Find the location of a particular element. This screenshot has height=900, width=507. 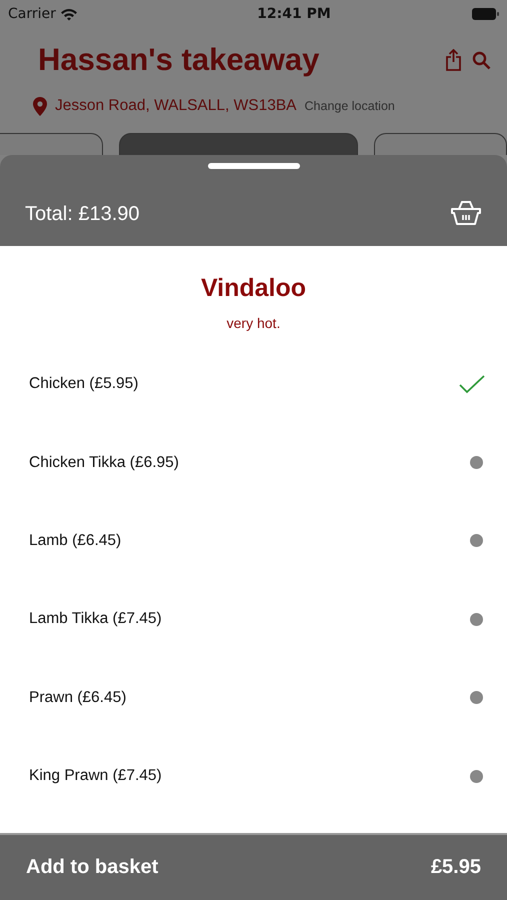

option-row: Chicken (£5.95) is located at coordinates (253, 384).